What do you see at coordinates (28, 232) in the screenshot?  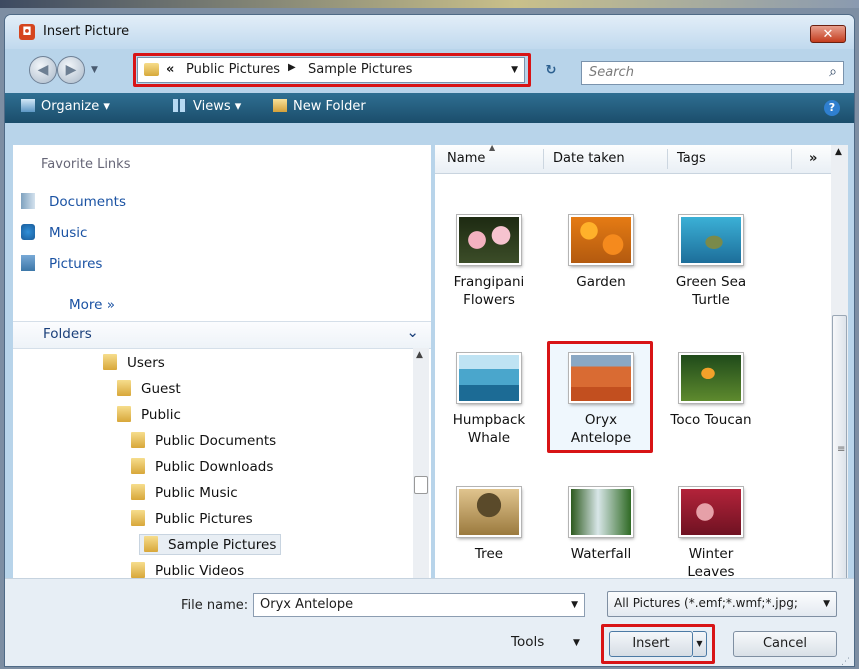 I see `music-icon` at bounding box center [28, 232].